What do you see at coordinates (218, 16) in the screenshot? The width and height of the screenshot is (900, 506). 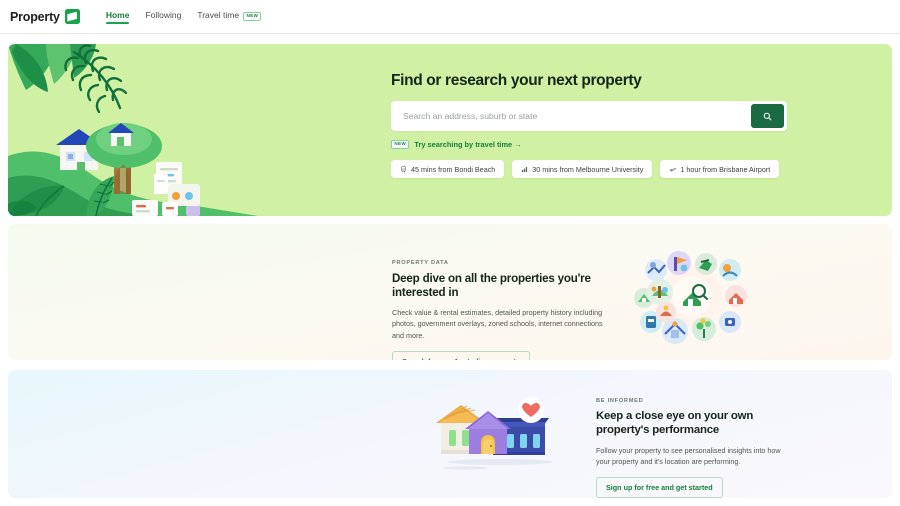 I see `nav-item-travel-time: Travel time` at bounding box center [218, 16].